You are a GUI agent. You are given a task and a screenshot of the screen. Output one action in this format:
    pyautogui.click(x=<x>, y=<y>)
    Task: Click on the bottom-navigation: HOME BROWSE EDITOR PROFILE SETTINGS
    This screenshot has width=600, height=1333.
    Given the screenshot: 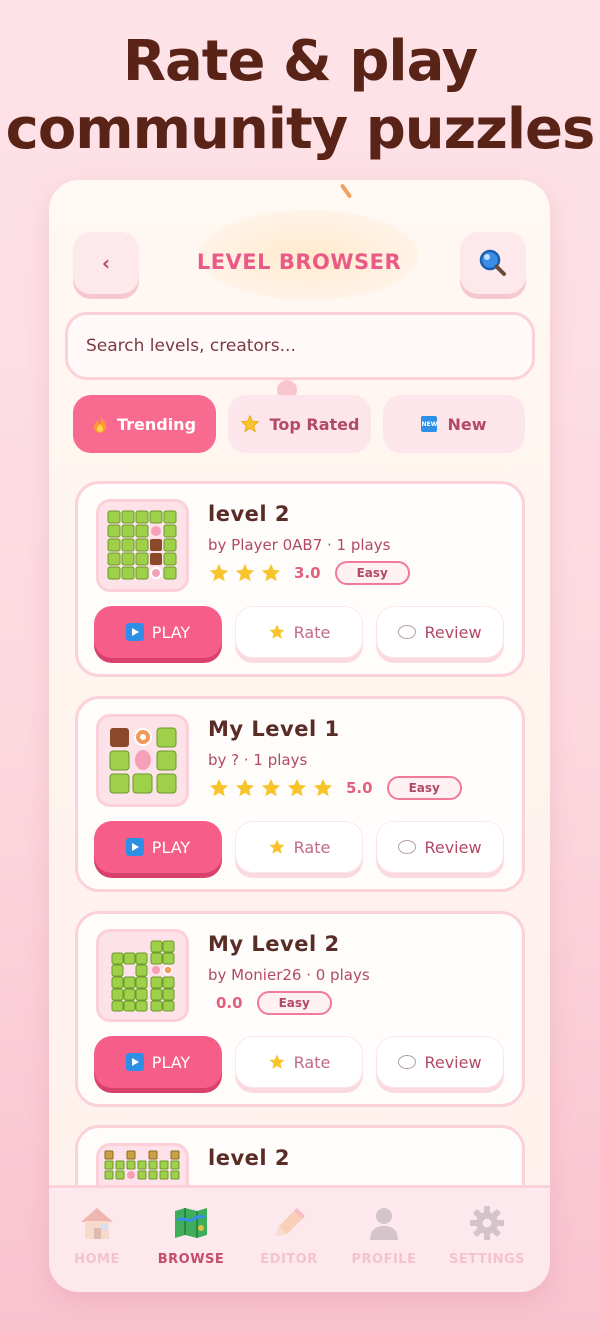 What is the action you would take?
    pyautogui.click(x=299, y=1238)
    